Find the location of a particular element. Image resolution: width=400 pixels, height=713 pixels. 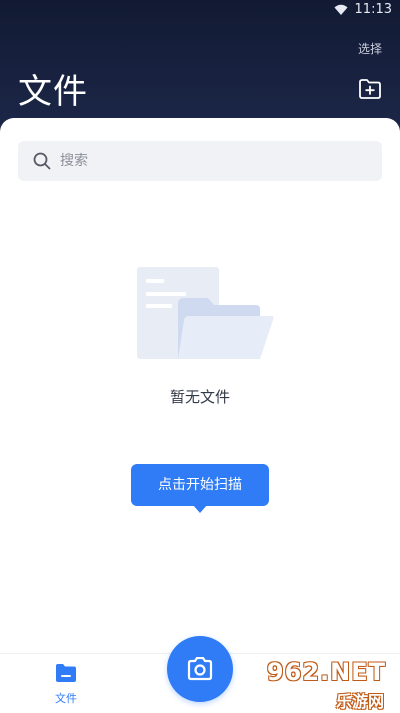

camera-icon is located at coordinates (200, 669).